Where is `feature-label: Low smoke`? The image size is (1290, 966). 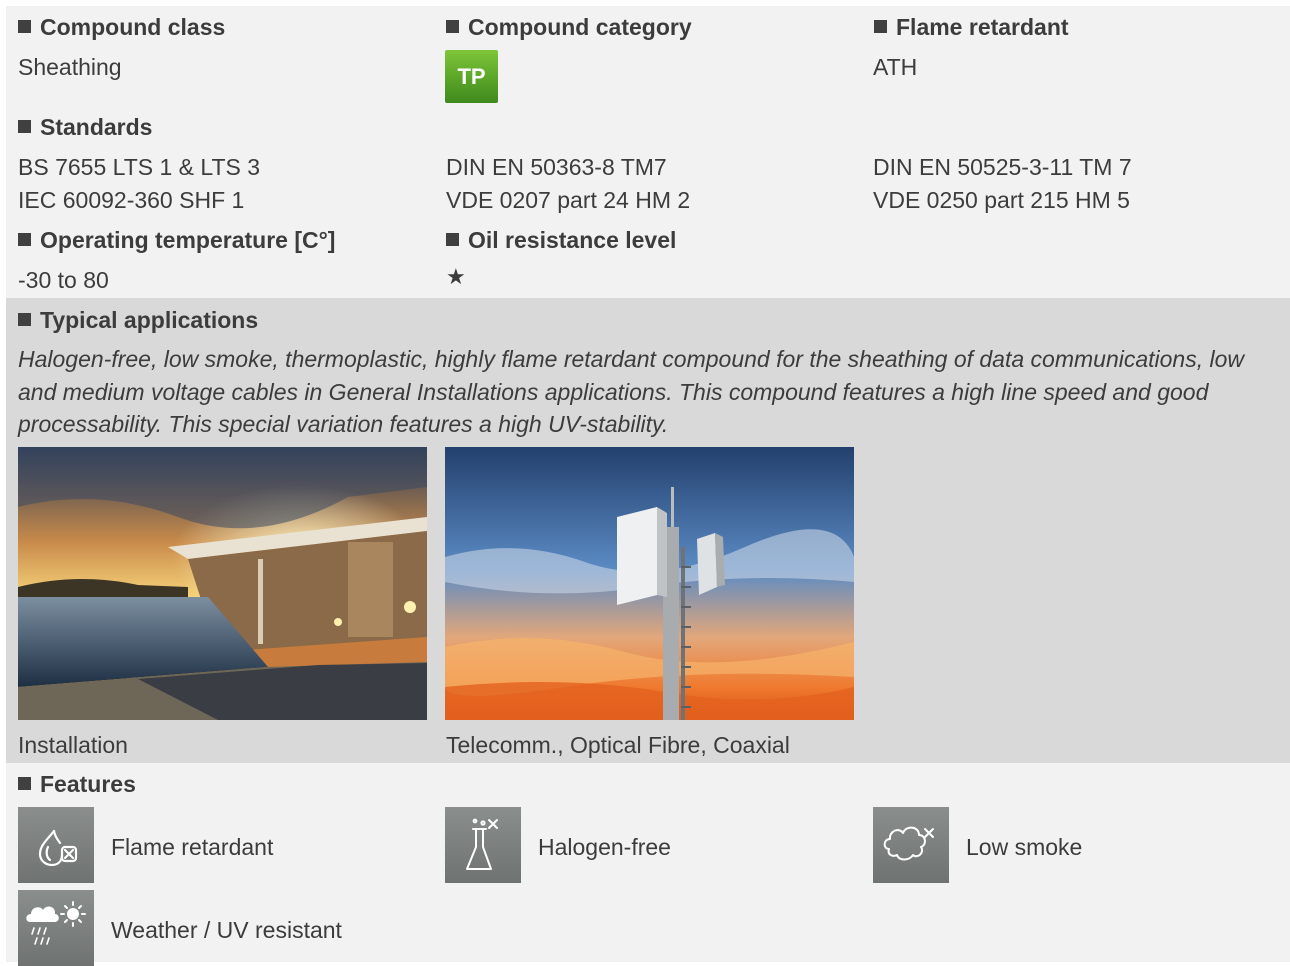 feature-label: Low smoke is located at coordinates (1024, 847).